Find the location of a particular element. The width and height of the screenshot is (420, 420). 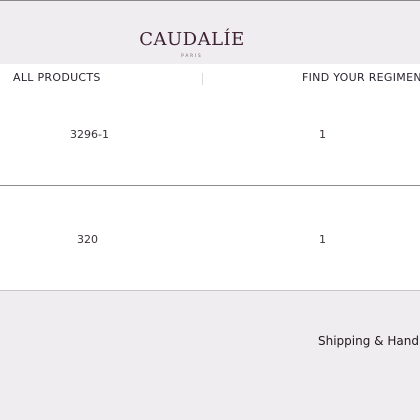

main-navigation: ALL PRODUCTS FIND YOUR REGIMEN is located at coordinates (210, 78).